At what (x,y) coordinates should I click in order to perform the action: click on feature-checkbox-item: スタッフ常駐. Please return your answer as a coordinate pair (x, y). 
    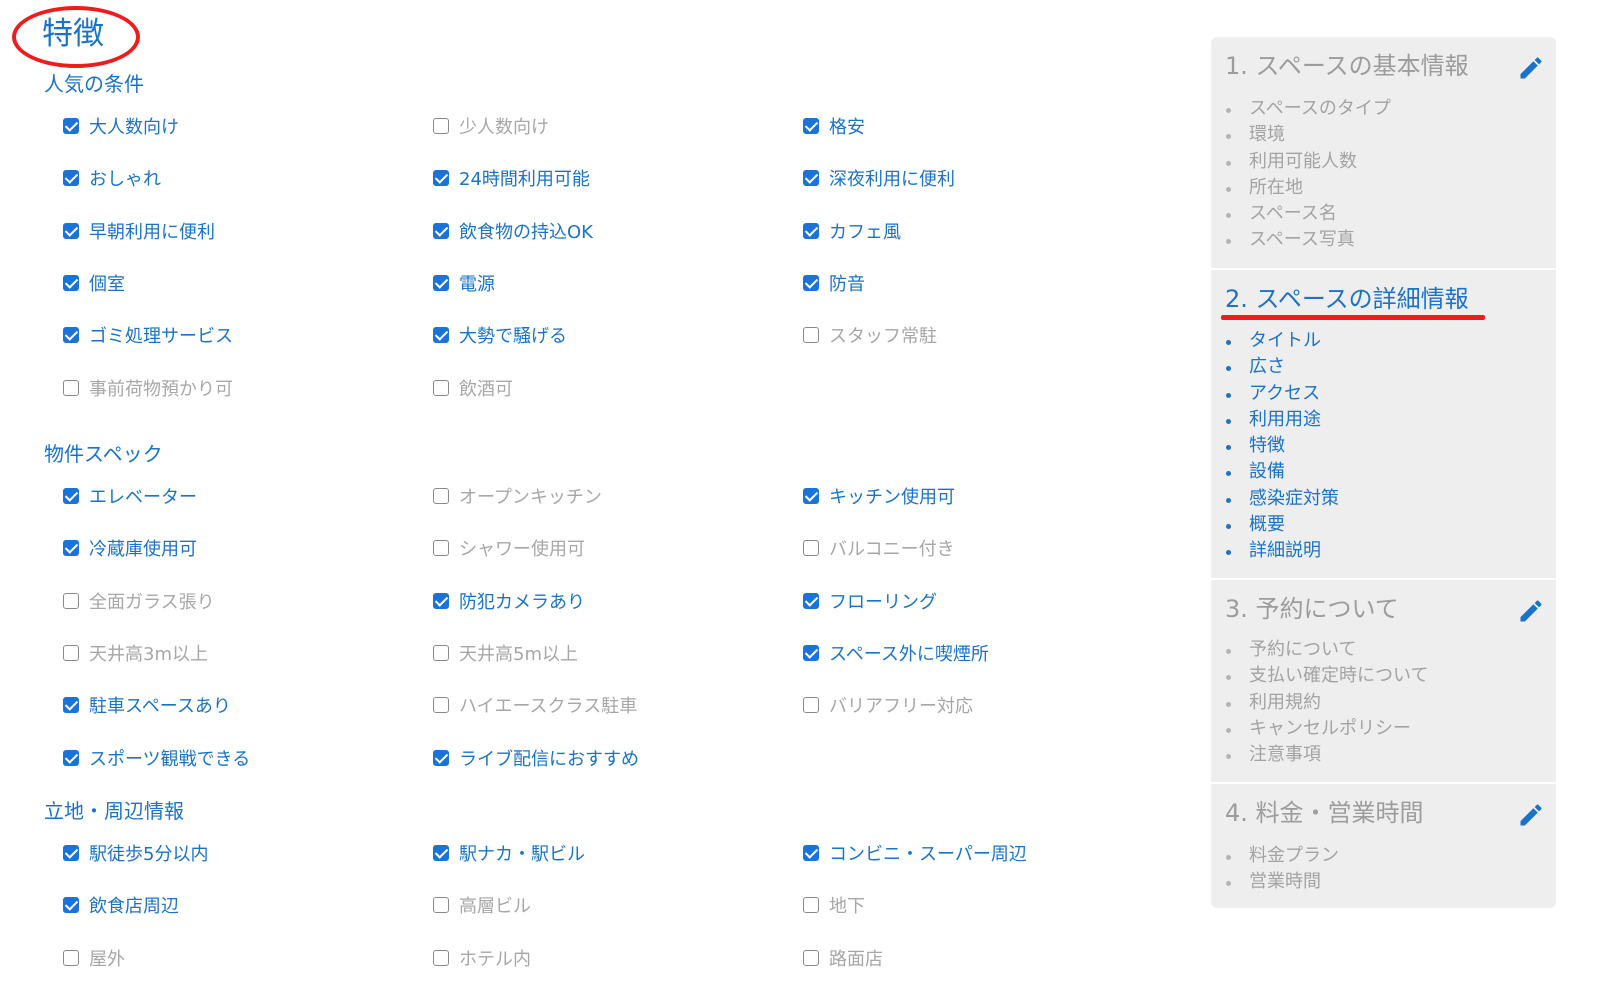
    Looking at the image, I should click on (870, 335).